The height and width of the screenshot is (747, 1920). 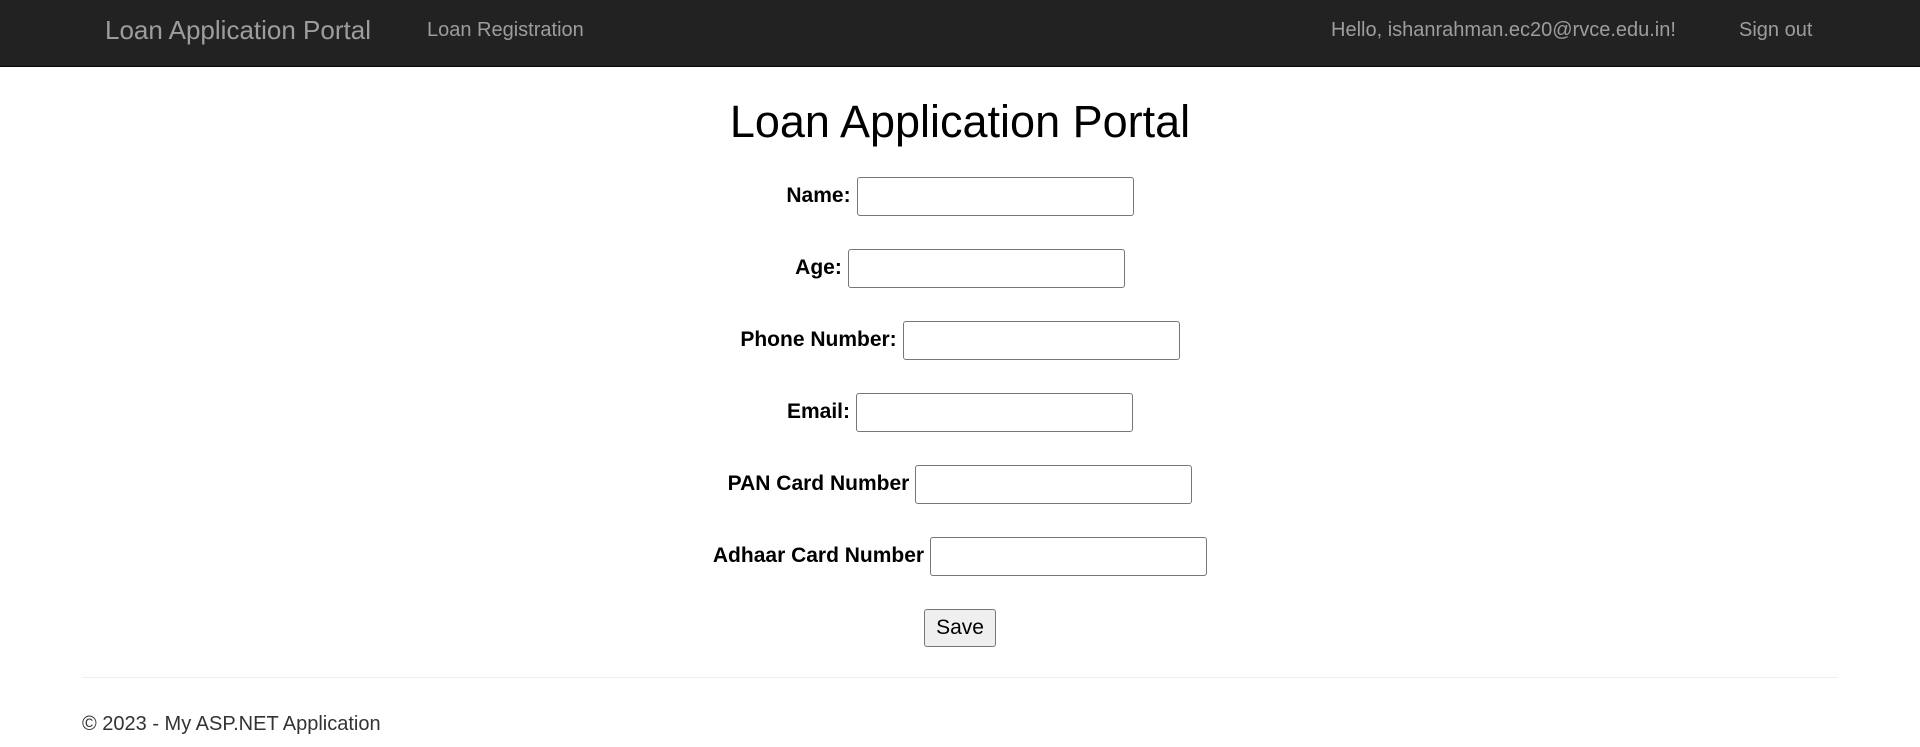 I want to click on form-row-age: Age:, so click(x=960, y=268).